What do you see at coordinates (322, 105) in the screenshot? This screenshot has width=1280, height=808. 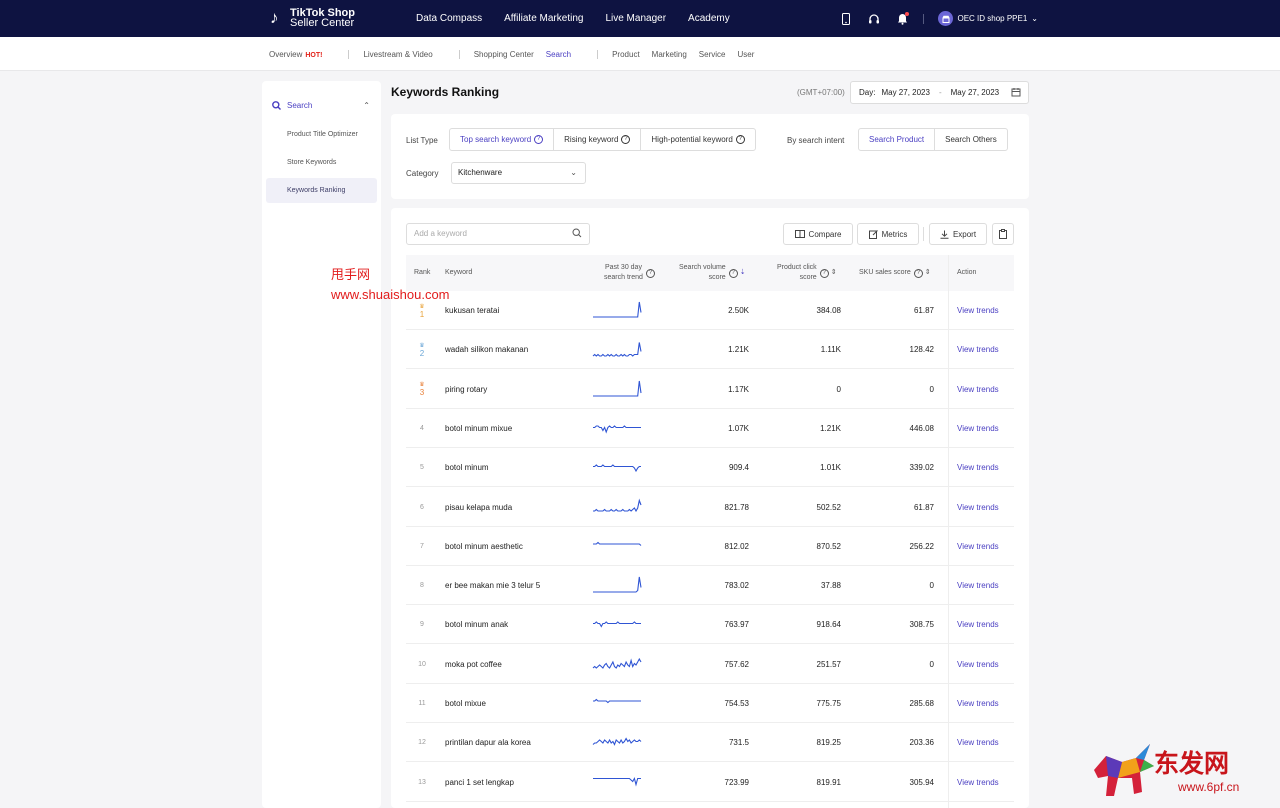 I see `sidebar-section-search: Search ⌃` at bounding box center [322, 105].